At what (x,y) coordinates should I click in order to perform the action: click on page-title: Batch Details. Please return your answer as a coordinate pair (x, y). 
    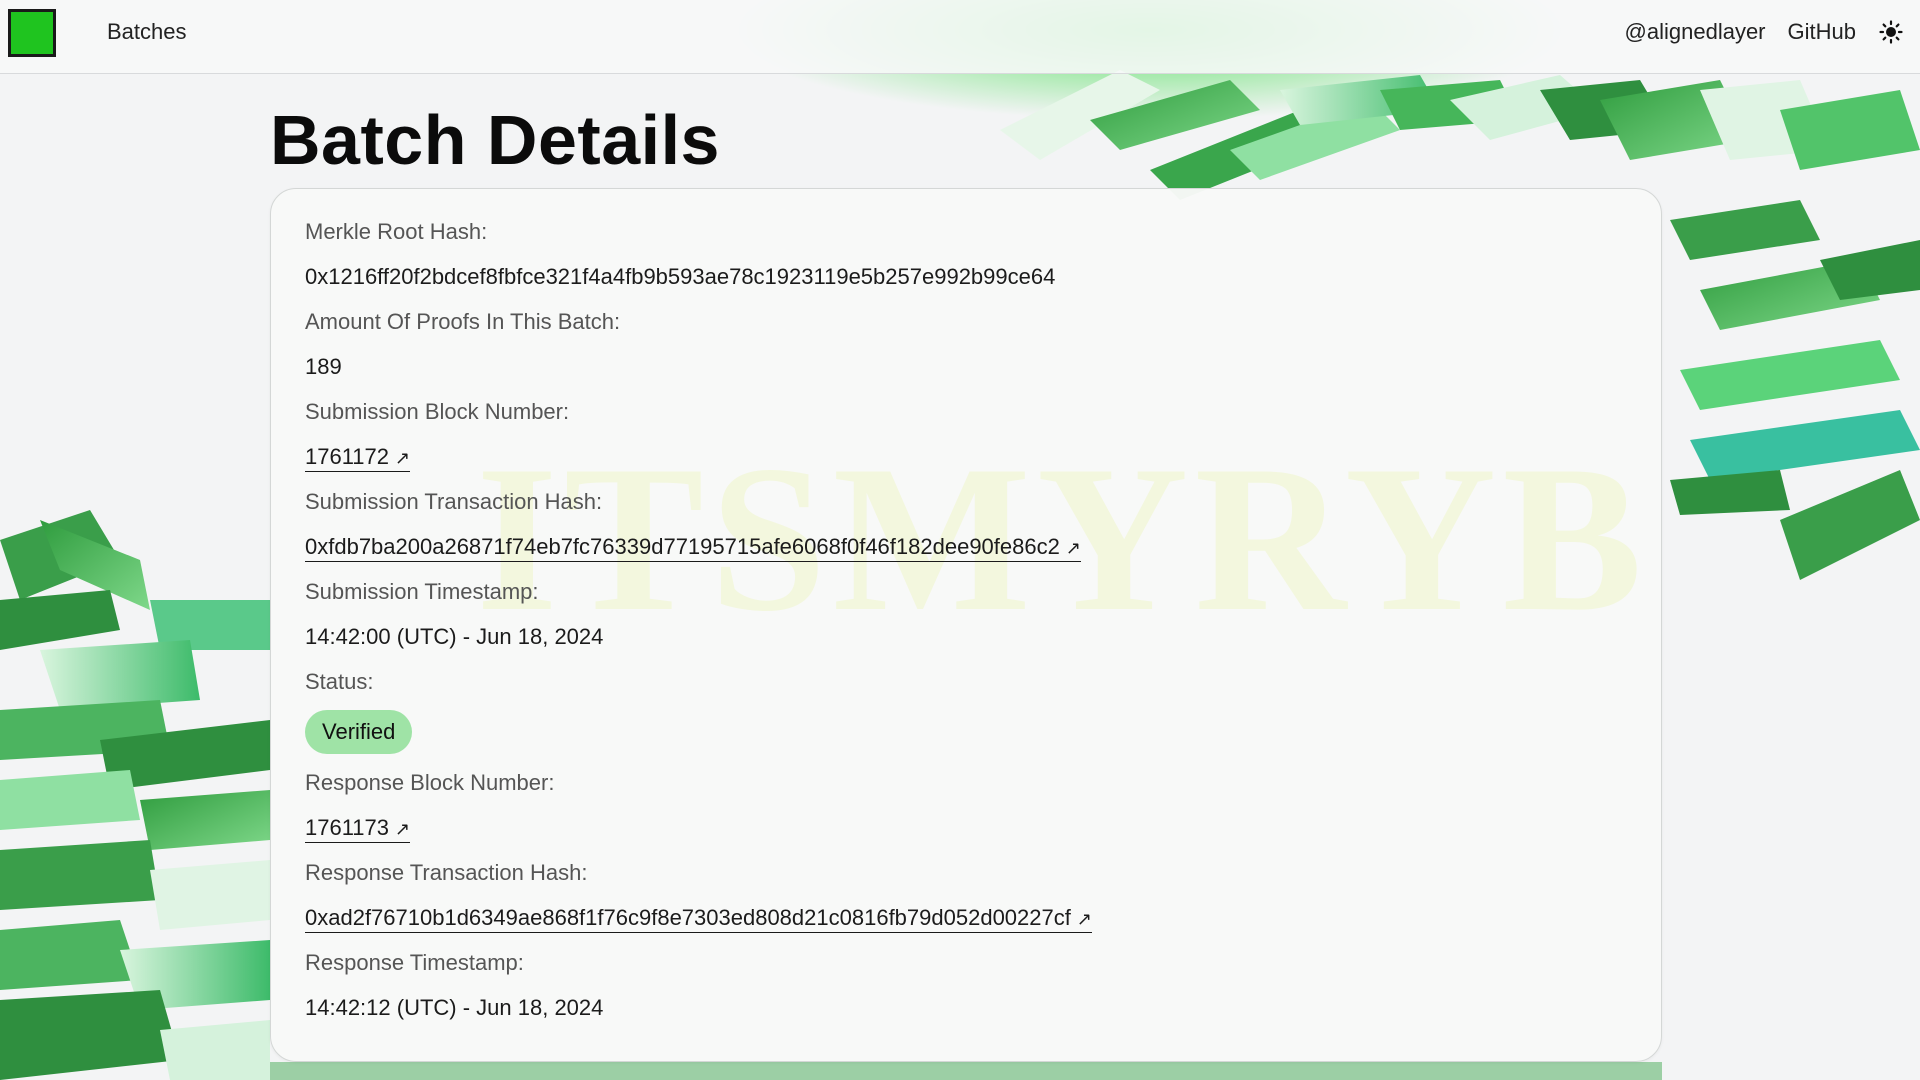
    Looking at the image, I should click on (495, 140).